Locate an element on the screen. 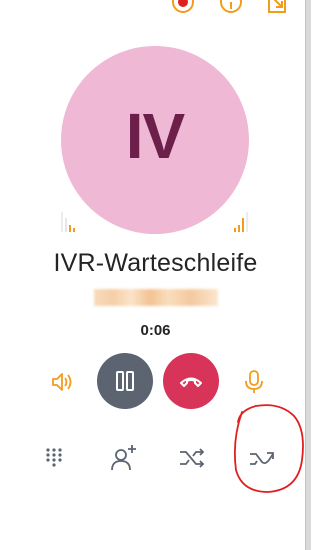  shuffle-transfer-button is located at coordinates (192, 458).